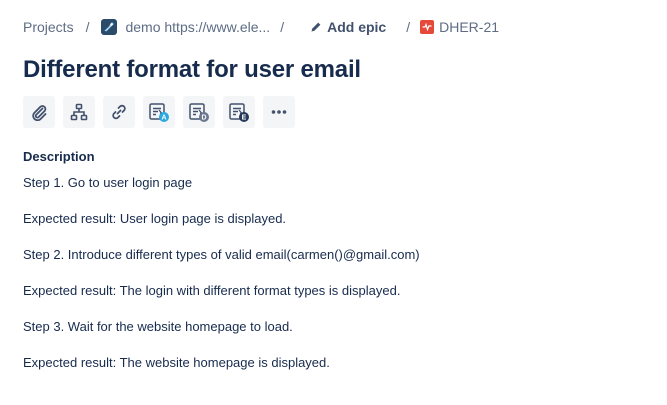 This screenshot has width=667, height=405. Describe the element at coordinates (427, 27) in the screenshot. I see `bug-icon` at that location.